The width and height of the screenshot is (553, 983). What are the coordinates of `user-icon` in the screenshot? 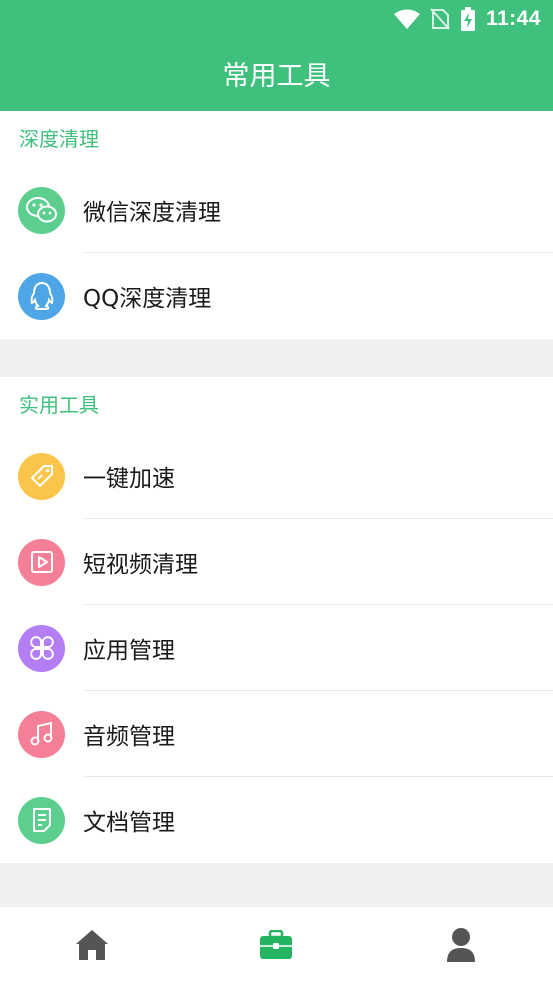 It's located at (460, 945).